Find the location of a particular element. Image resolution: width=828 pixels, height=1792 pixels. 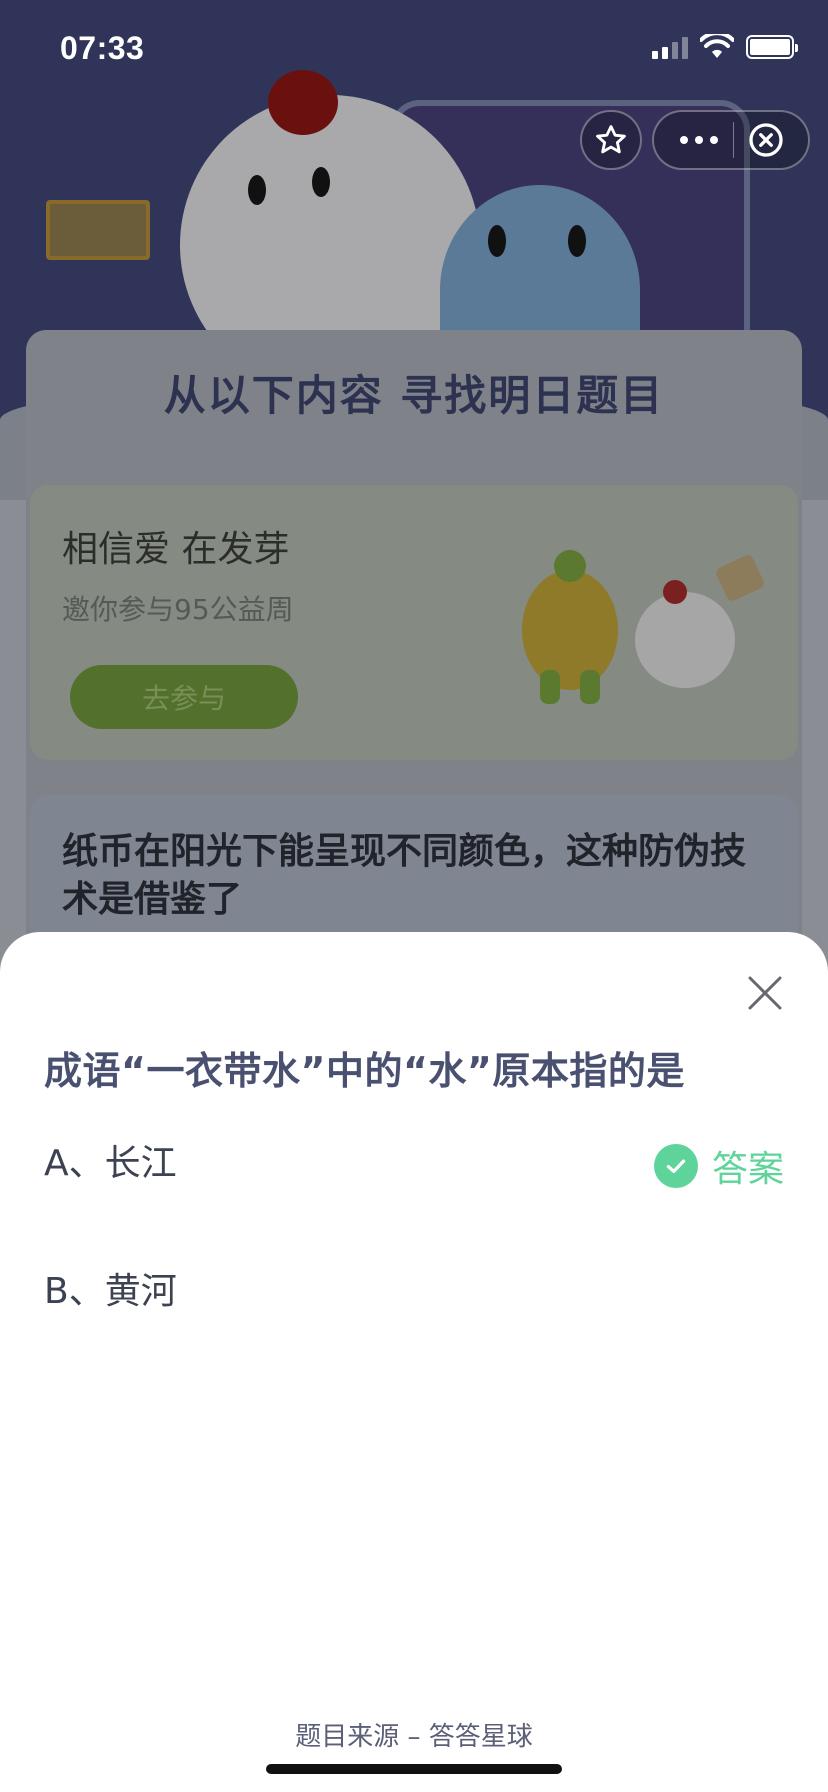

promo-subtitle: 邀你参与95公益周 is located at coordinates (178, 609).